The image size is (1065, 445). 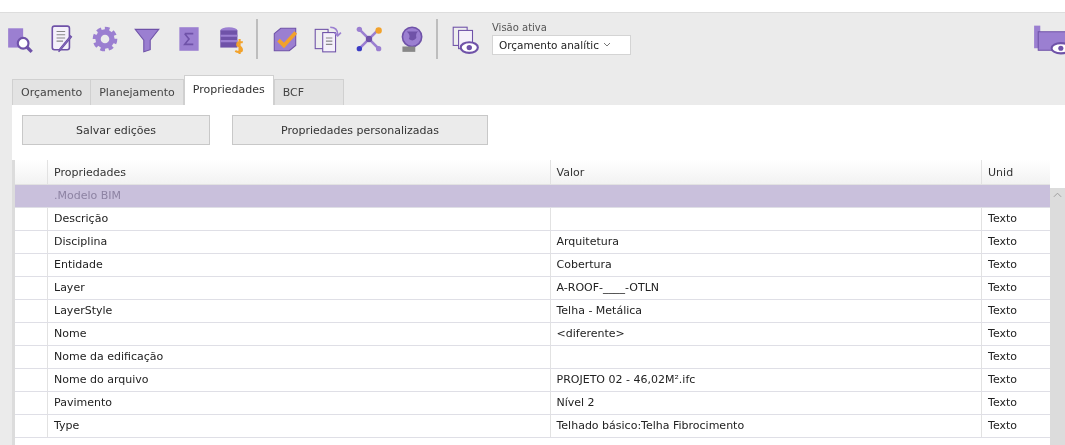 I want to click on gear-icon, so click(x=105, y=39).